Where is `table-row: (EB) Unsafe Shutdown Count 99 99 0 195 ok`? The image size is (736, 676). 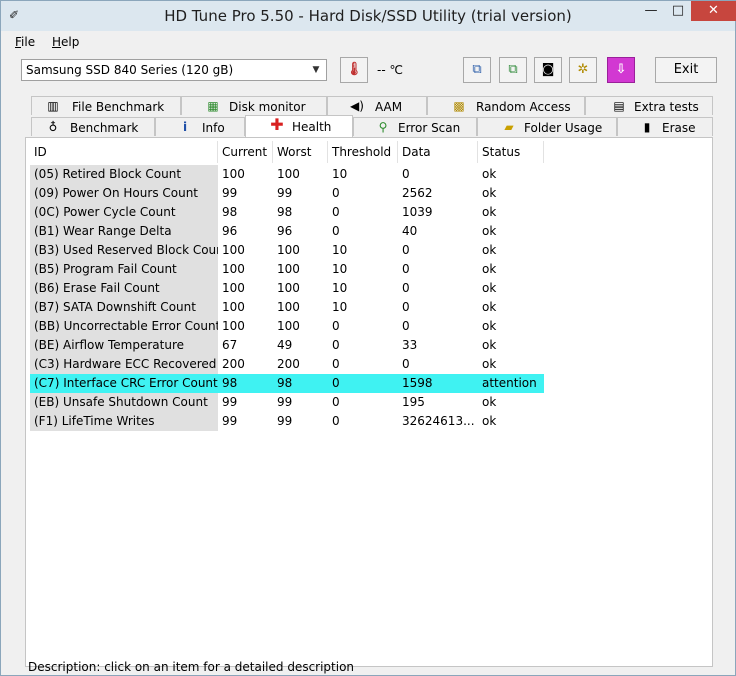 table-row: (EB) Unsafe Shutdown Count 99 99 0 195 ok is located at coordinates (369, 402).